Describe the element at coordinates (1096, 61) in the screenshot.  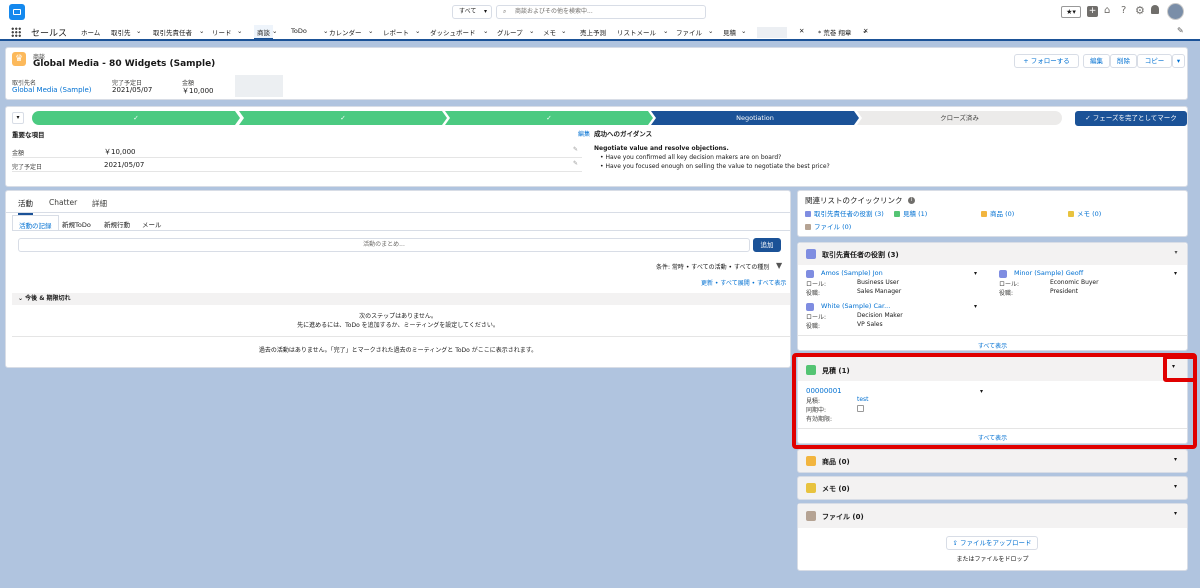
I see `edit-button: 編集` at that location.